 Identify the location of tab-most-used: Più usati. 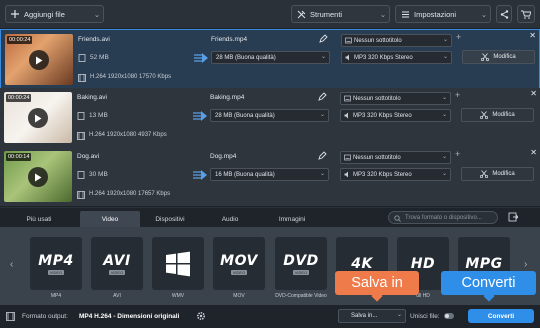
(39, 219).